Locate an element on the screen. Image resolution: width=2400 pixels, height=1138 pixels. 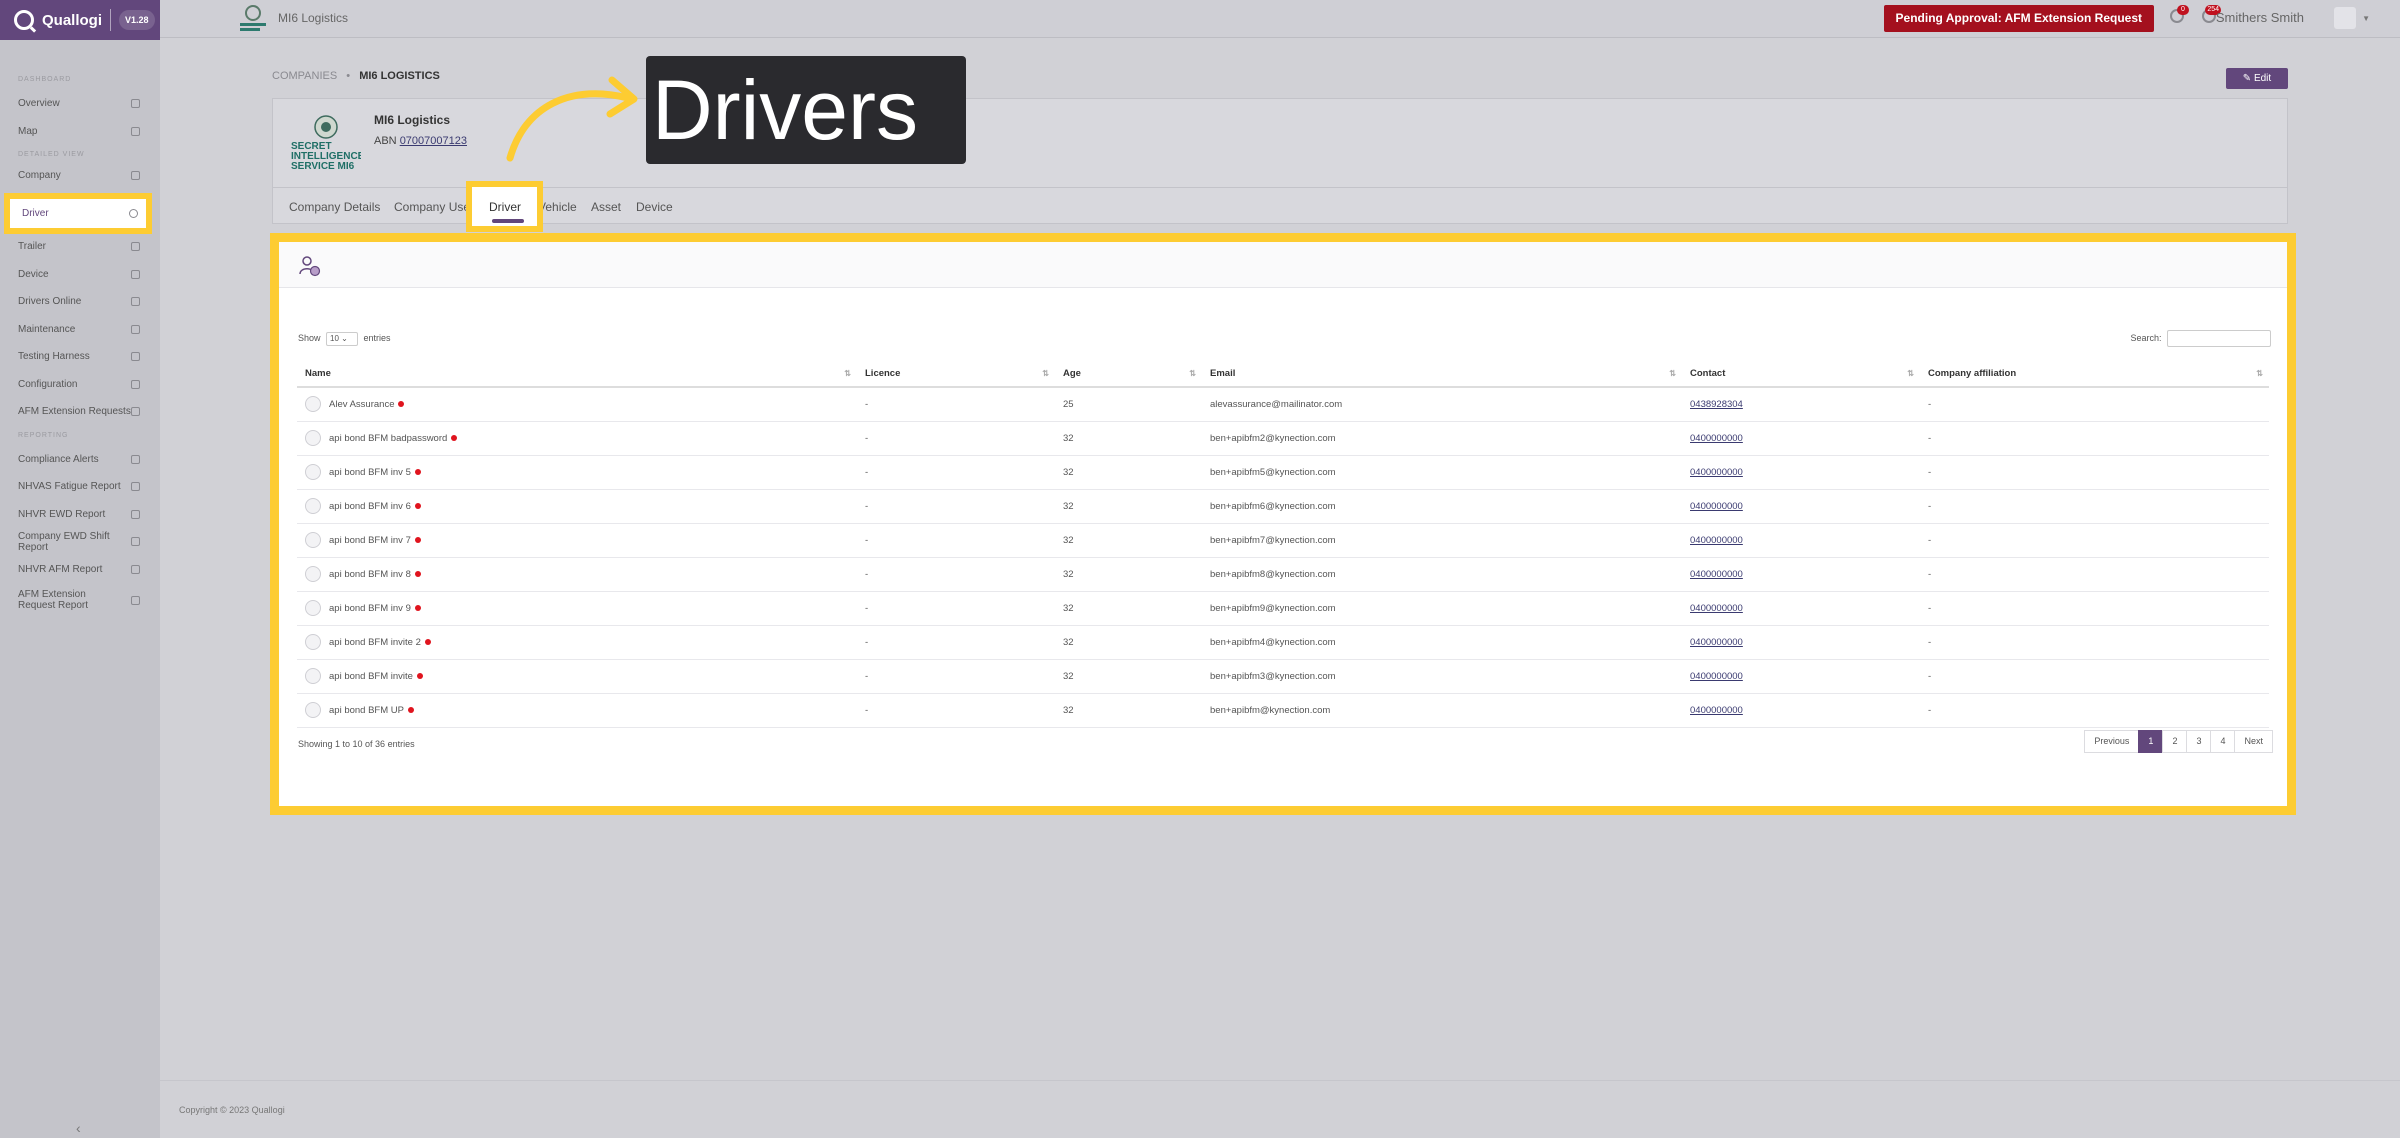
tab-company-user: Company User is located at coordinates (434, 207).